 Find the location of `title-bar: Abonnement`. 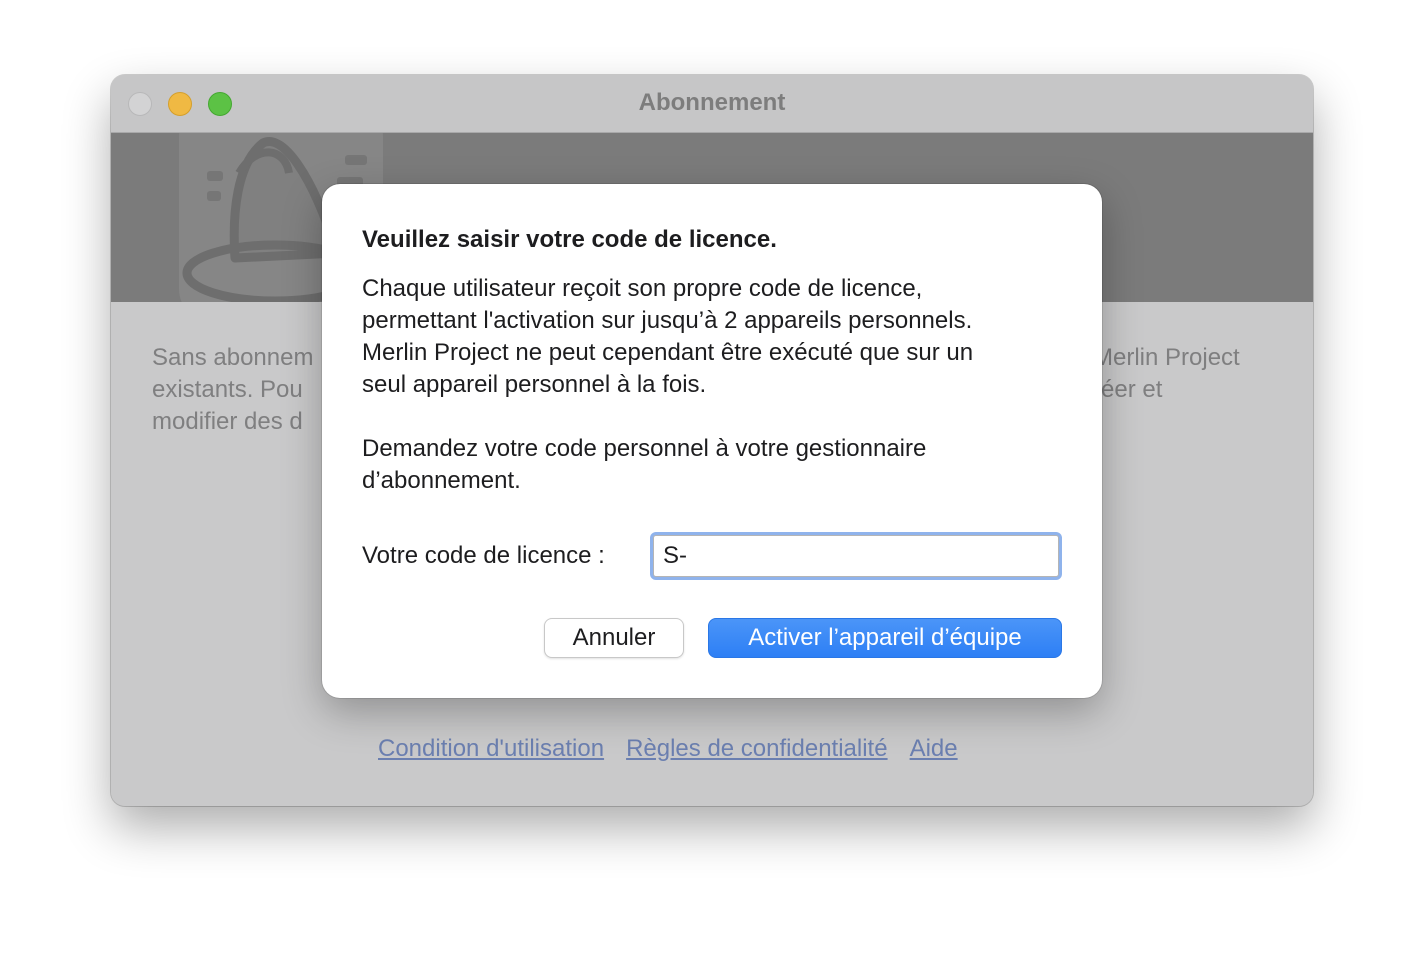

title-bar: Abonnement is located at coordinates (712, 104).